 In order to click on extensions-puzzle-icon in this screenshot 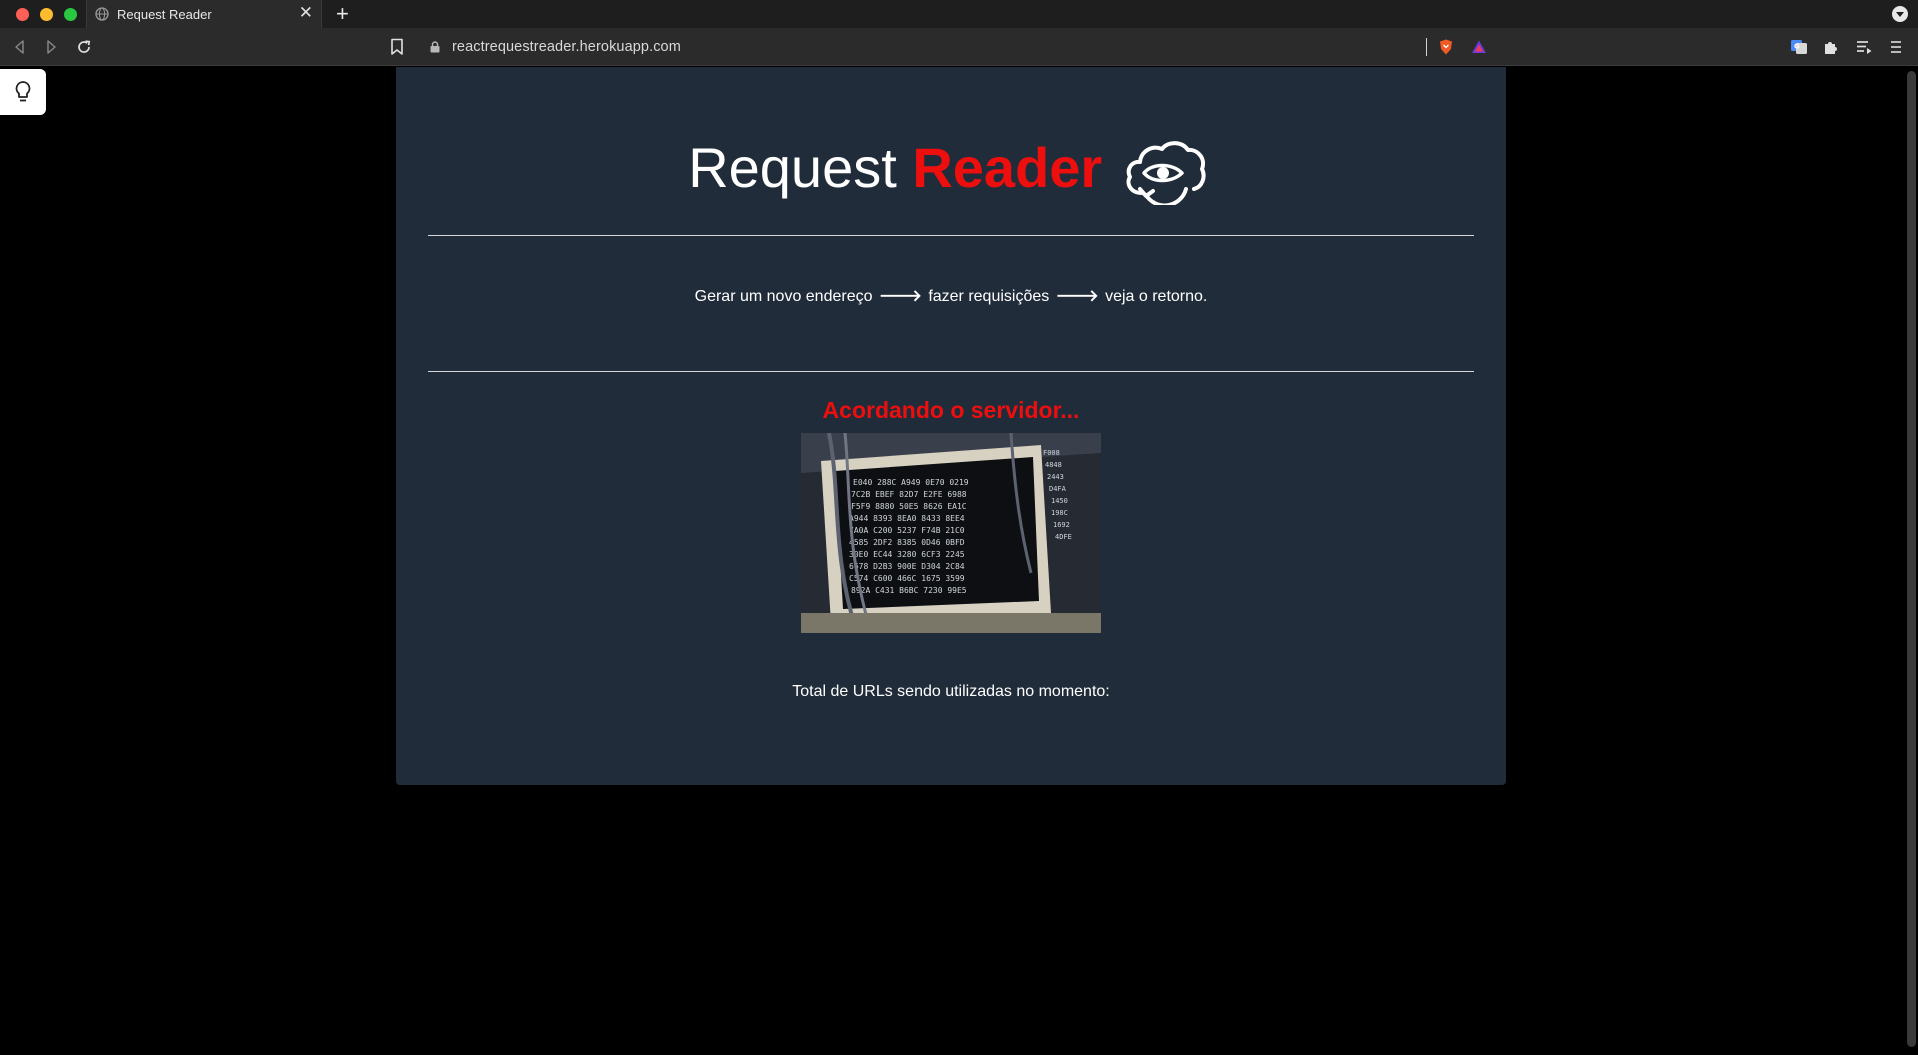, I will do `click(1831, 47)`.